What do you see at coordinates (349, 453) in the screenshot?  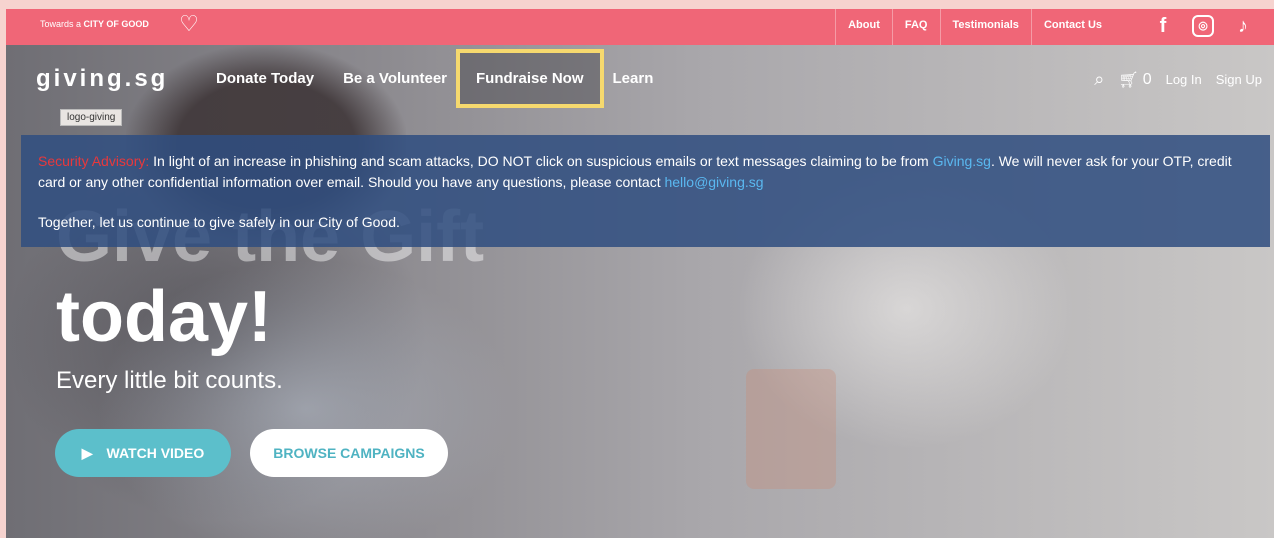 I see `browse-campaigns-button: BROWSE CAMPAIGNS` at bounding box center [349, 453].